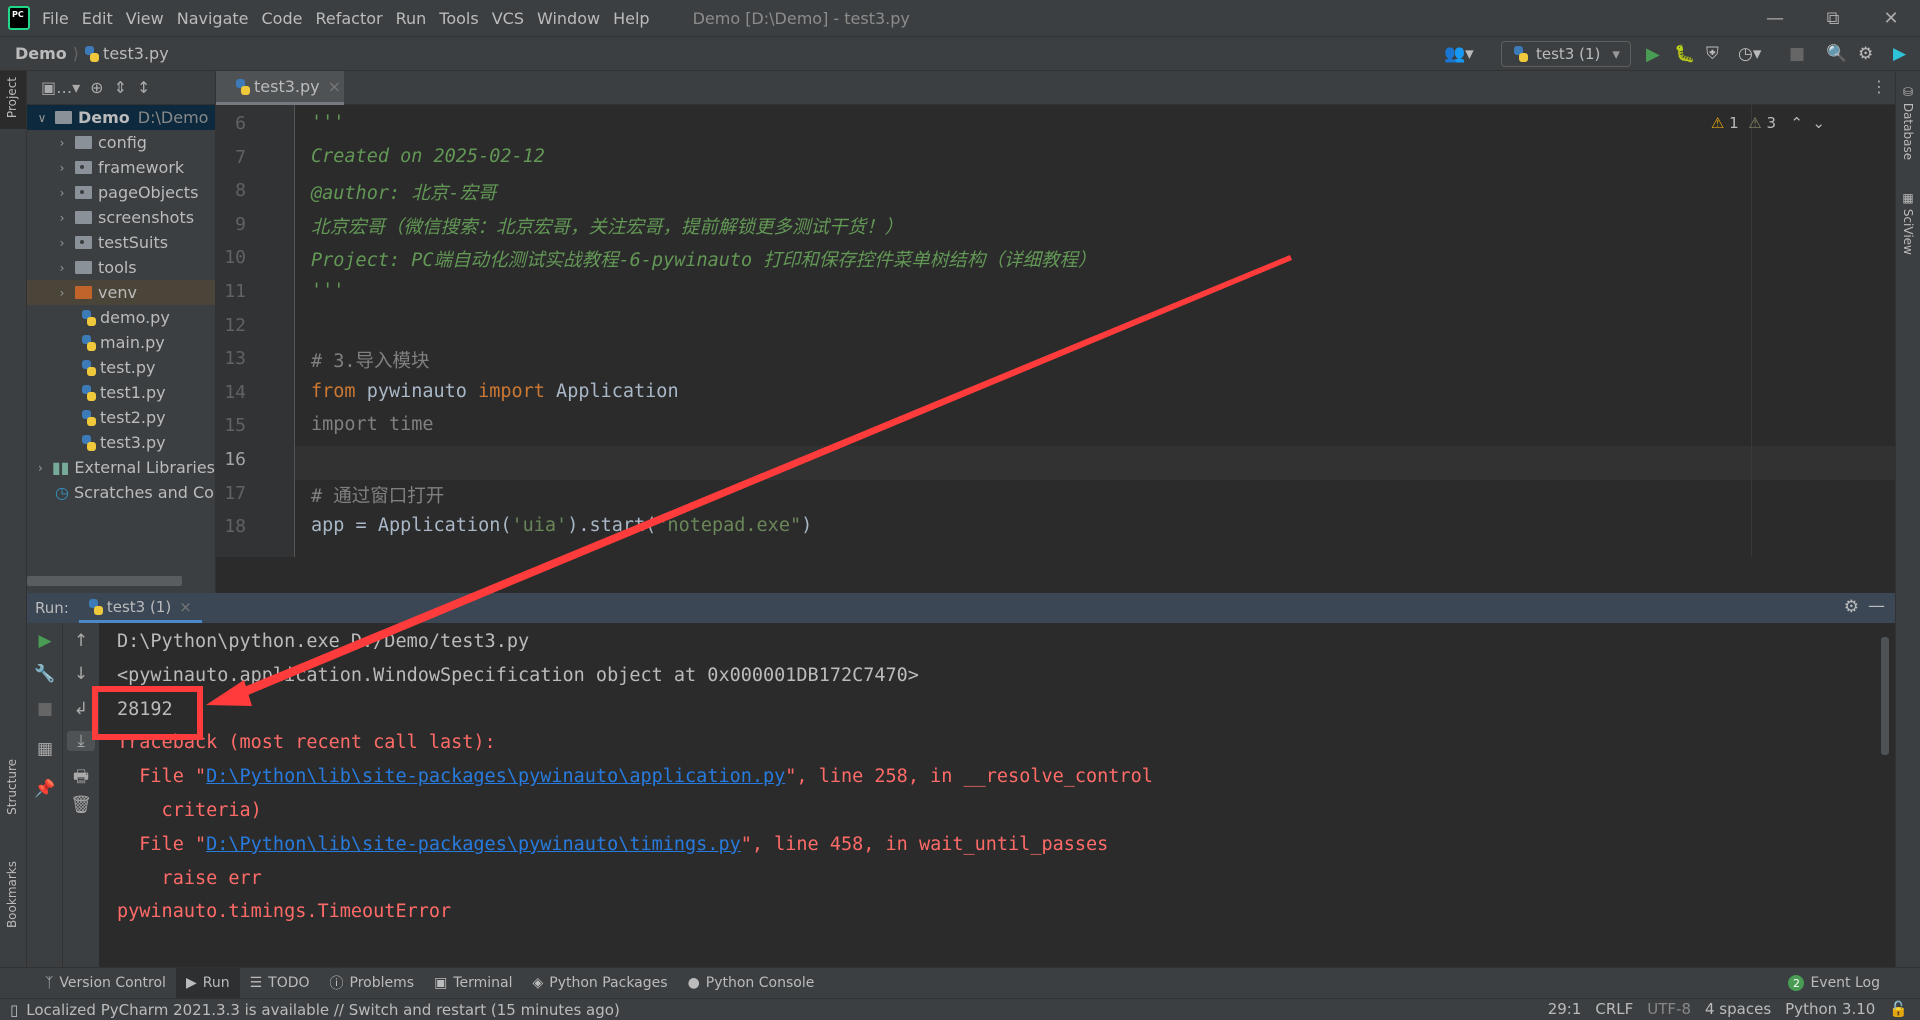 This screenshot has width=1920, height=1020. Describe the element at coordinates (1614, 1009) in the screenshot. I see `line-separator: CRLF` at that location.